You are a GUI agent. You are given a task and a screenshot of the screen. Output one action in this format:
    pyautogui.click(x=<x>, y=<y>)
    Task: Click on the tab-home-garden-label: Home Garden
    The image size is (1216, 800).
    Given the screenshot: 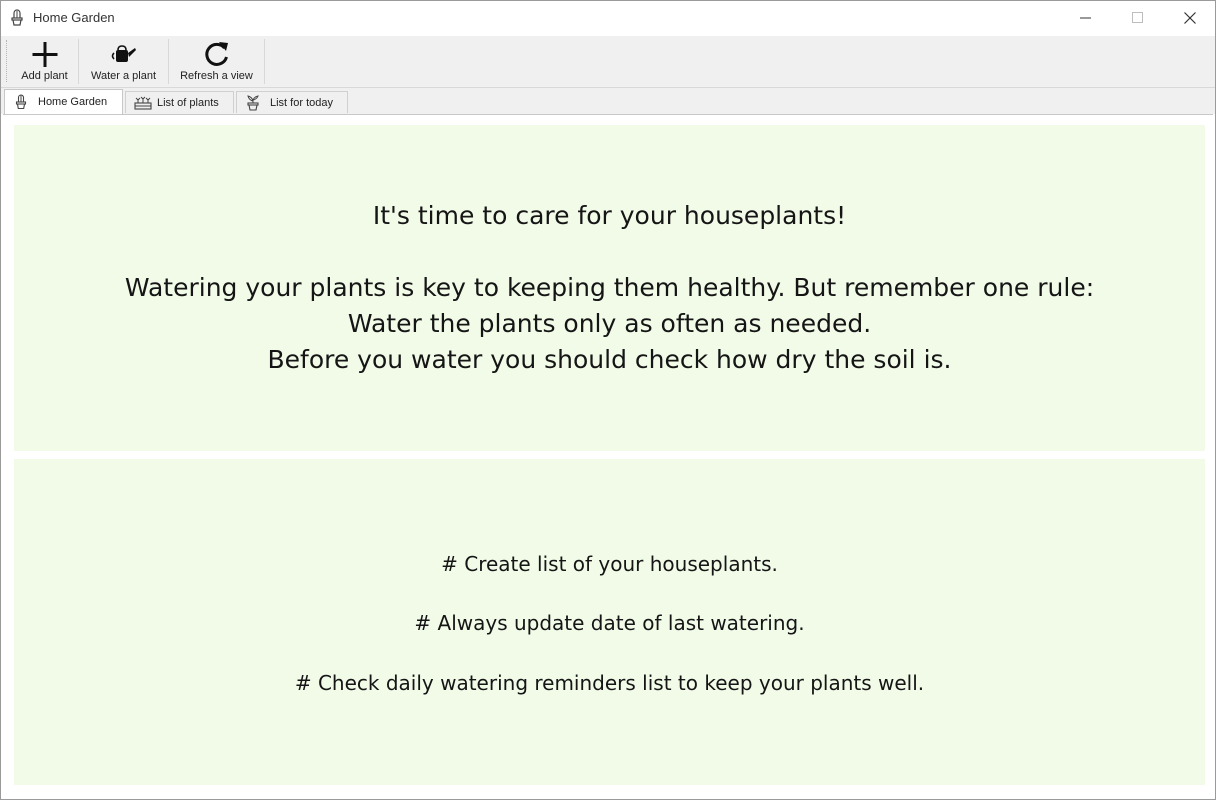 What is the action you would take?
    pyautogui.click(x=73, y=102)
    